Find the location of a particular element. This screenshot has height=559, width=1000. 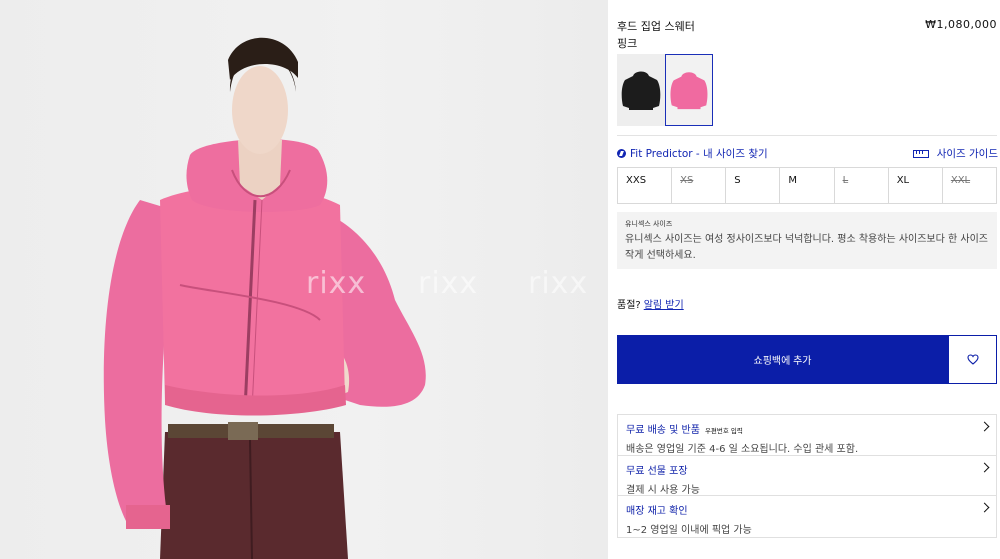

size-selector: XXS XS S M L XL XXL is located at coordinates (807, 185).